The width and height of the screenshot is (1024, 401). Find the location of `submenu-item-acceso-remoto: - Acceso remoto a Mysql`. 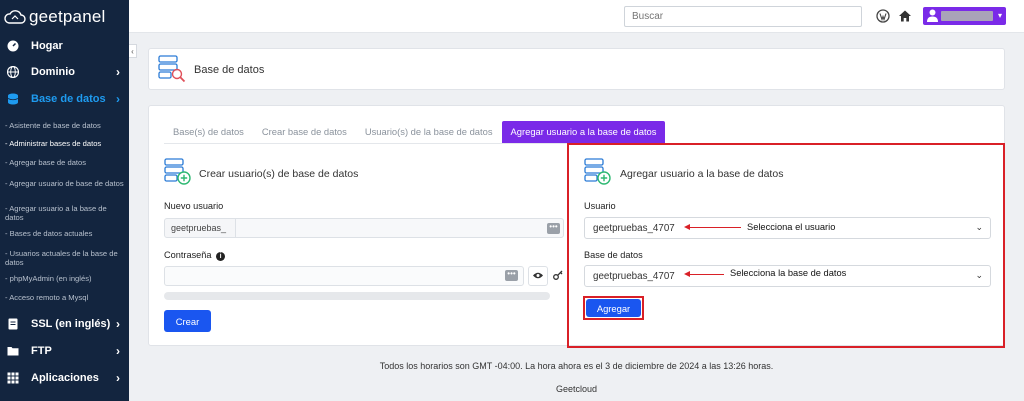

submenu-item-acceso-remoto: - Acceso remoto a Mysql is located at coordinates (65, 297).